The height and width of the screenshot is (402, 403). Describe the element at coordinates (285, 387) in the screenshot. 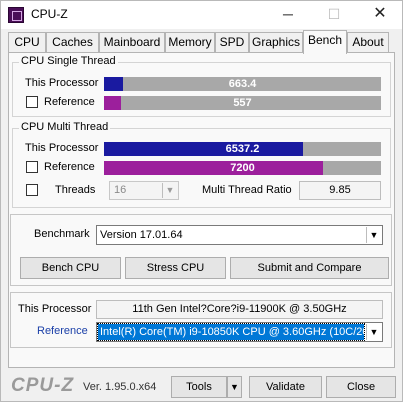

I see `validate-button: Validate` at that location.